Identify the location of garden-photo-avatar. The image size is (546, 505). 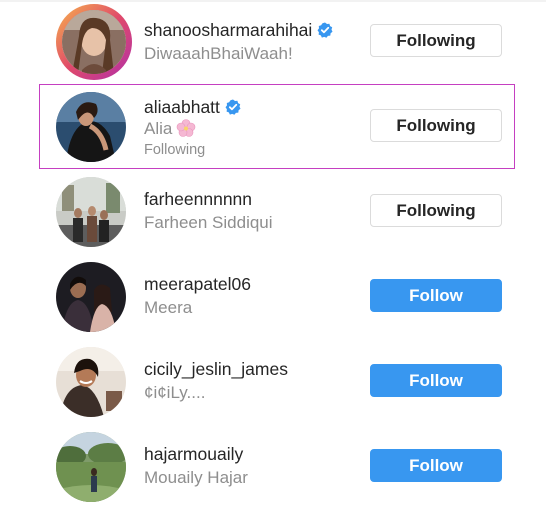
(91, 467).